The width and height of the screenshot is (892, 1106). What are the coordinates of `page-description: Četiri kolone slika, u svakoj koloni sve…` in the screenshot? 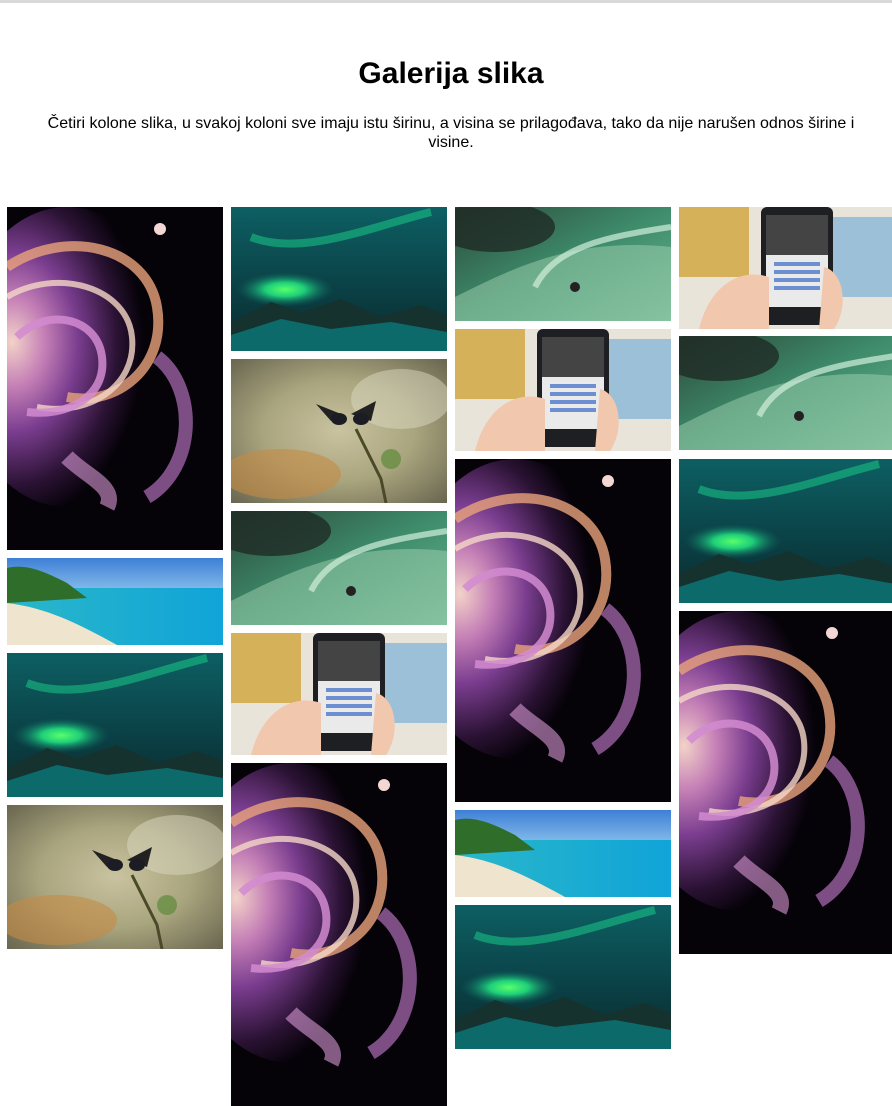 It's located at (451, 133).